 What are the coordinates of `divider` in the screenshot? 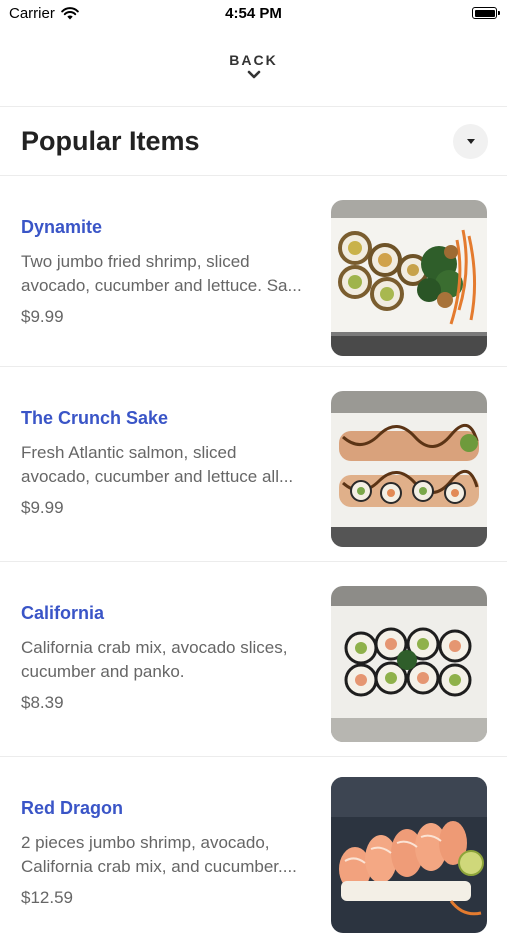 It's located at (253, 106).